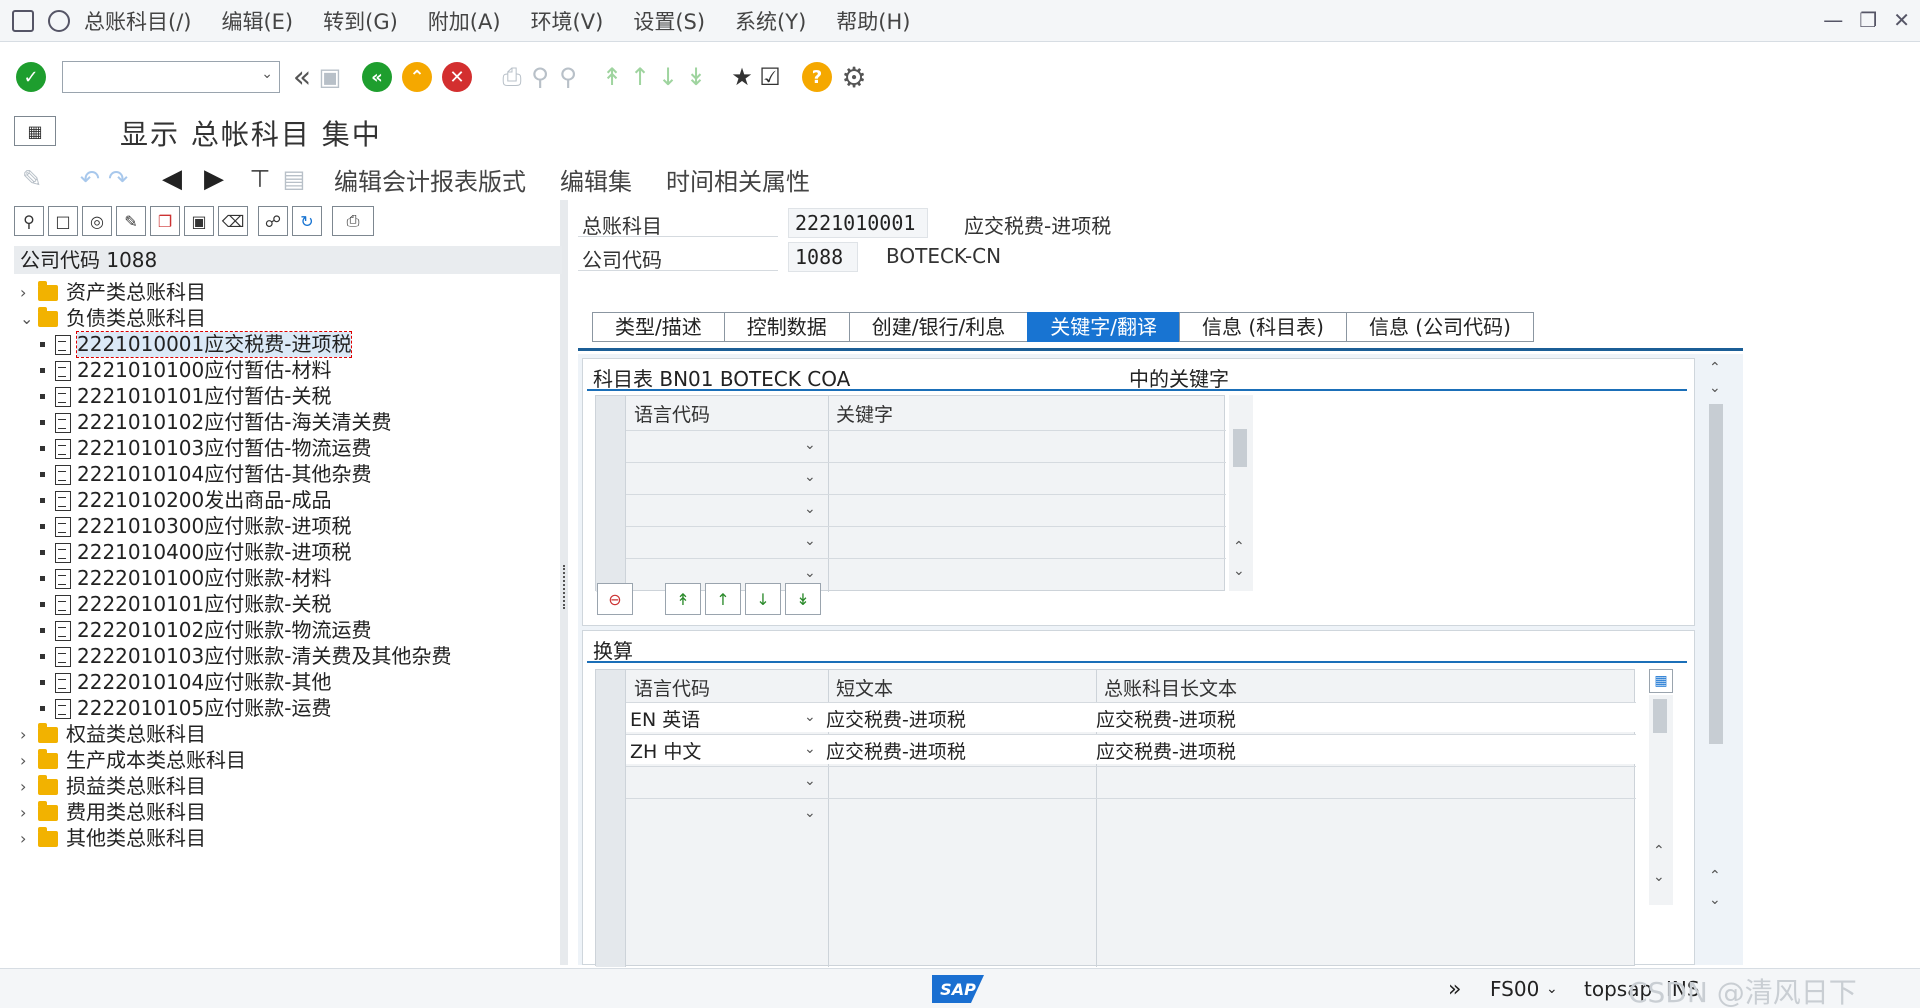 The height and width of the screenshot is (1008, 1920). What do you see at coordinates (615, 599) in the screenshot?
I see `delete-row-icon: ⊖` at bounding box center [615, 599].